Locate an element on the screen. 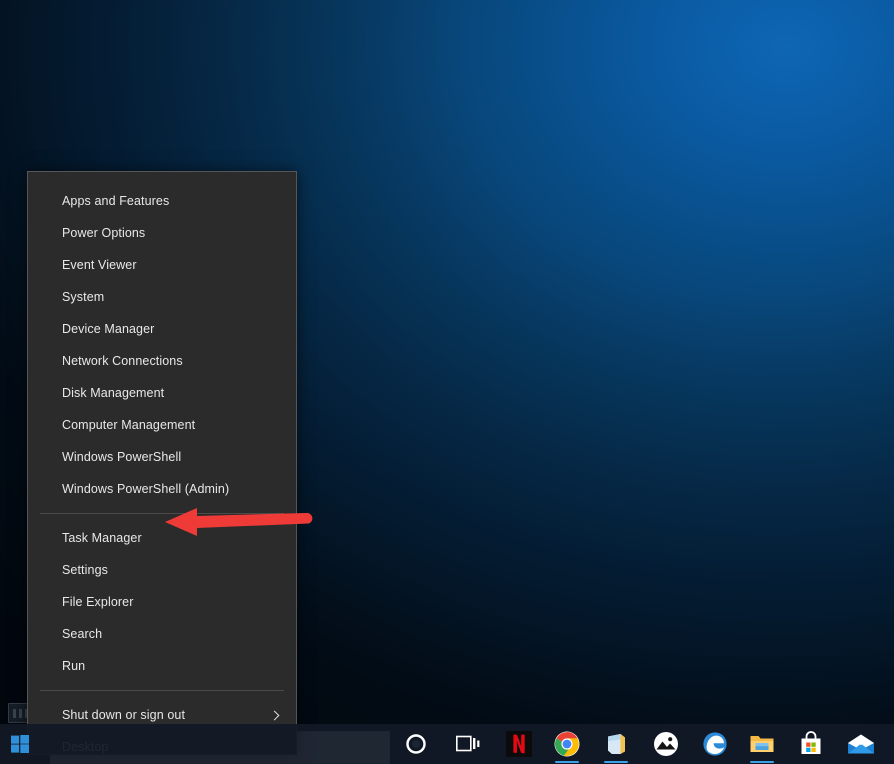  menu-item-network-connections: Network Connections is located at coordinates (162, 361).